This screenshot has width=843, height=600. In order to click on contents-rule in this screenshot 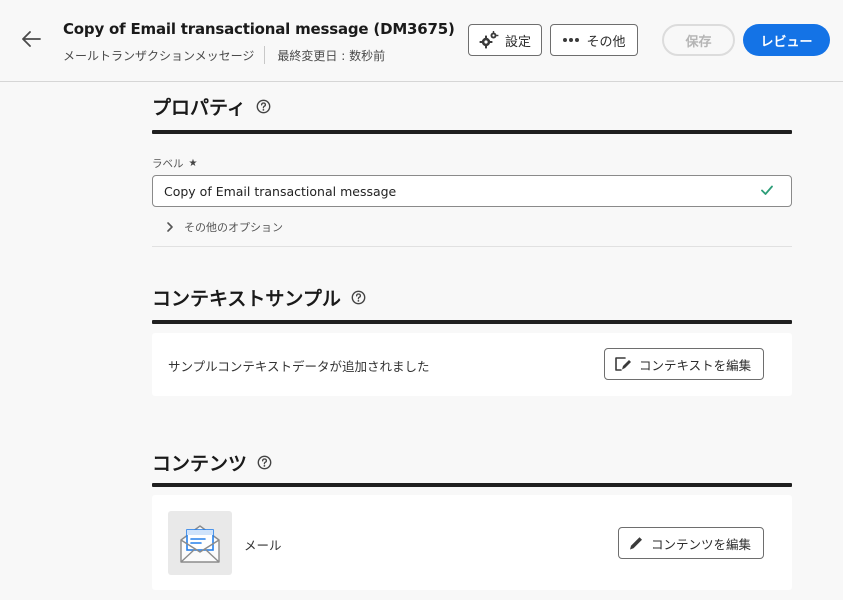, I will do `click(472, 485)`.